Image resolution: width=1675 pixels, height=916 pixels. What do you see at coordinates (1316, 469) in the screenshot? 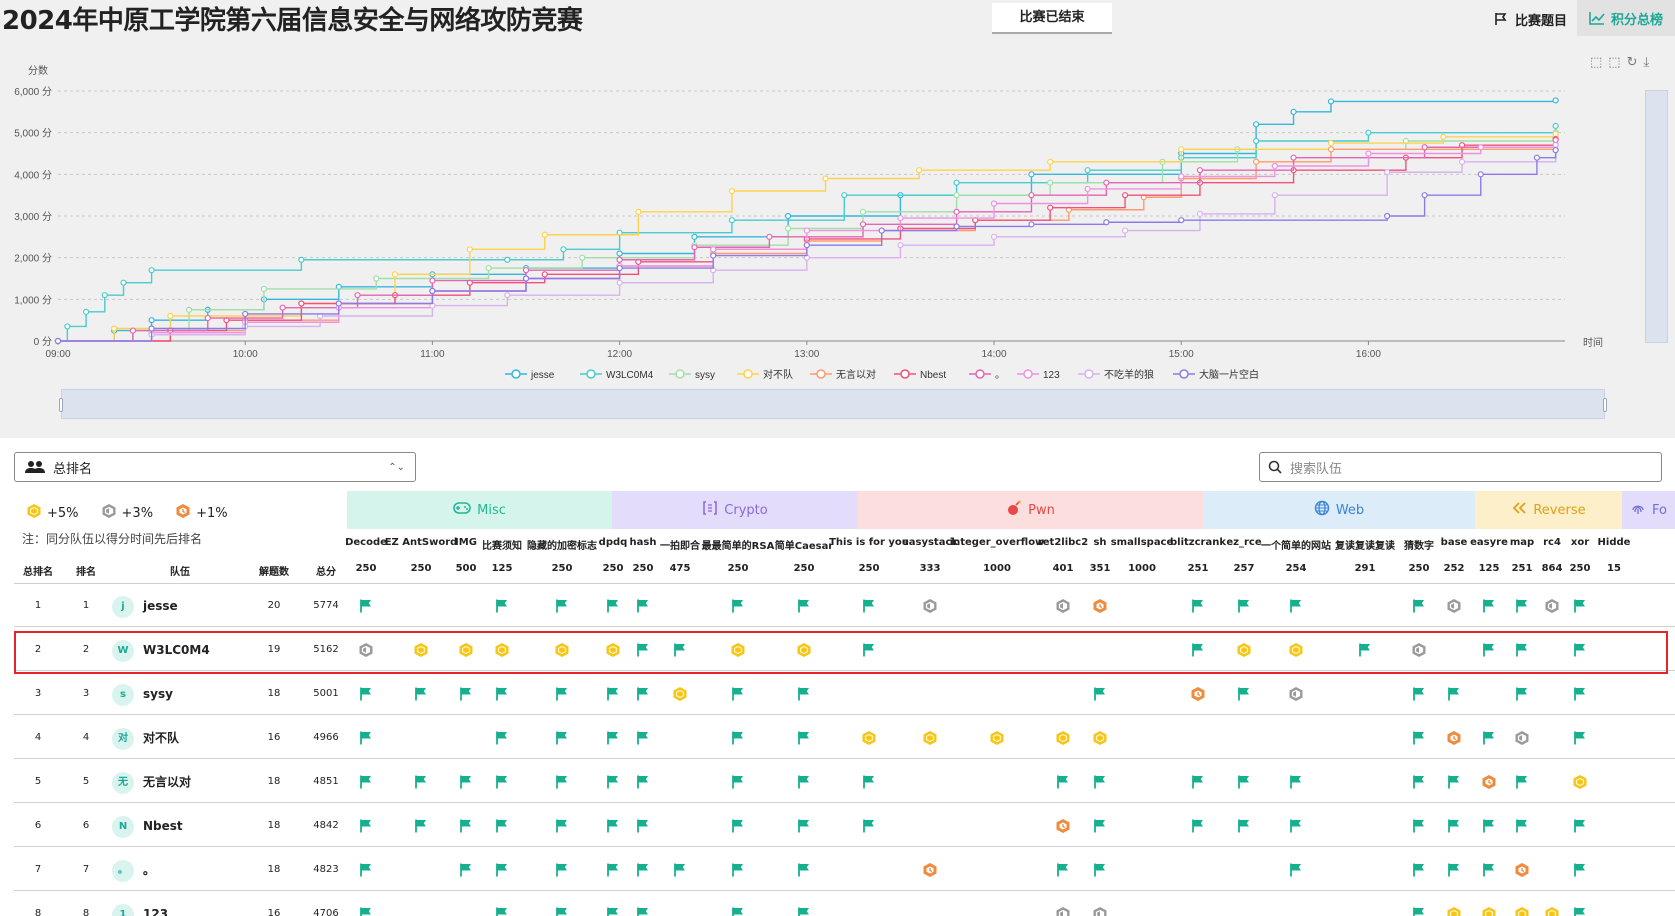
I see `search-placeholder: 搜索队伍` at bounding box center [1316, 469].